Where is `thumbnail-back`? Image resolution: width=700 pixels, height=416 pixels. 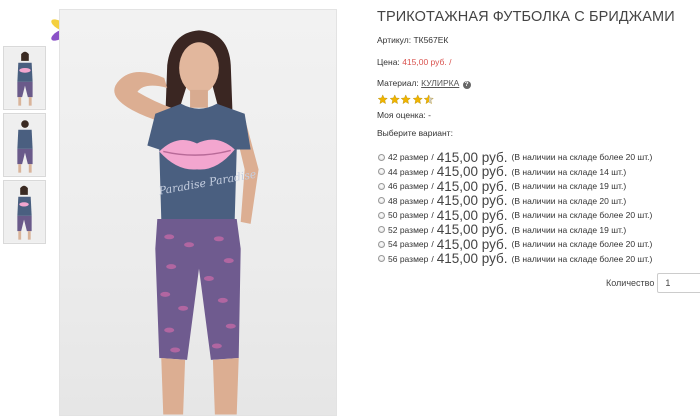 thumbnail-back is located at coordinates (24, 145).